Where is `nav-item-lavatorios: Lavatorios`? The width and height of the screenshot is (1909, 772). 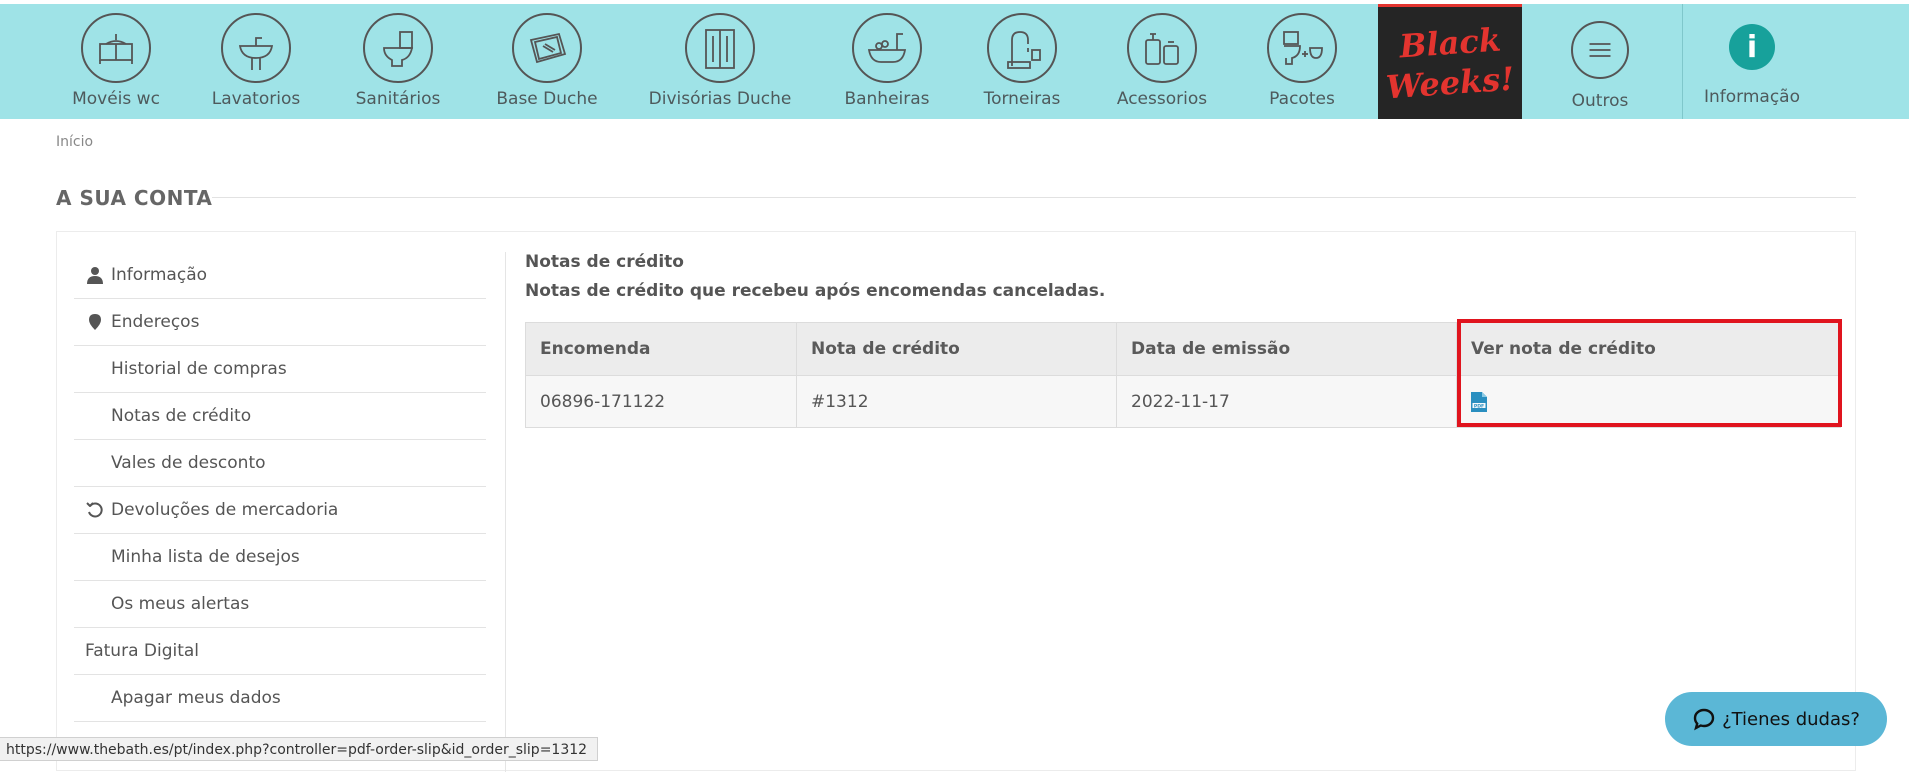 nav-item-lavatorios: Lavatorios is located at coordinates (256, 61).